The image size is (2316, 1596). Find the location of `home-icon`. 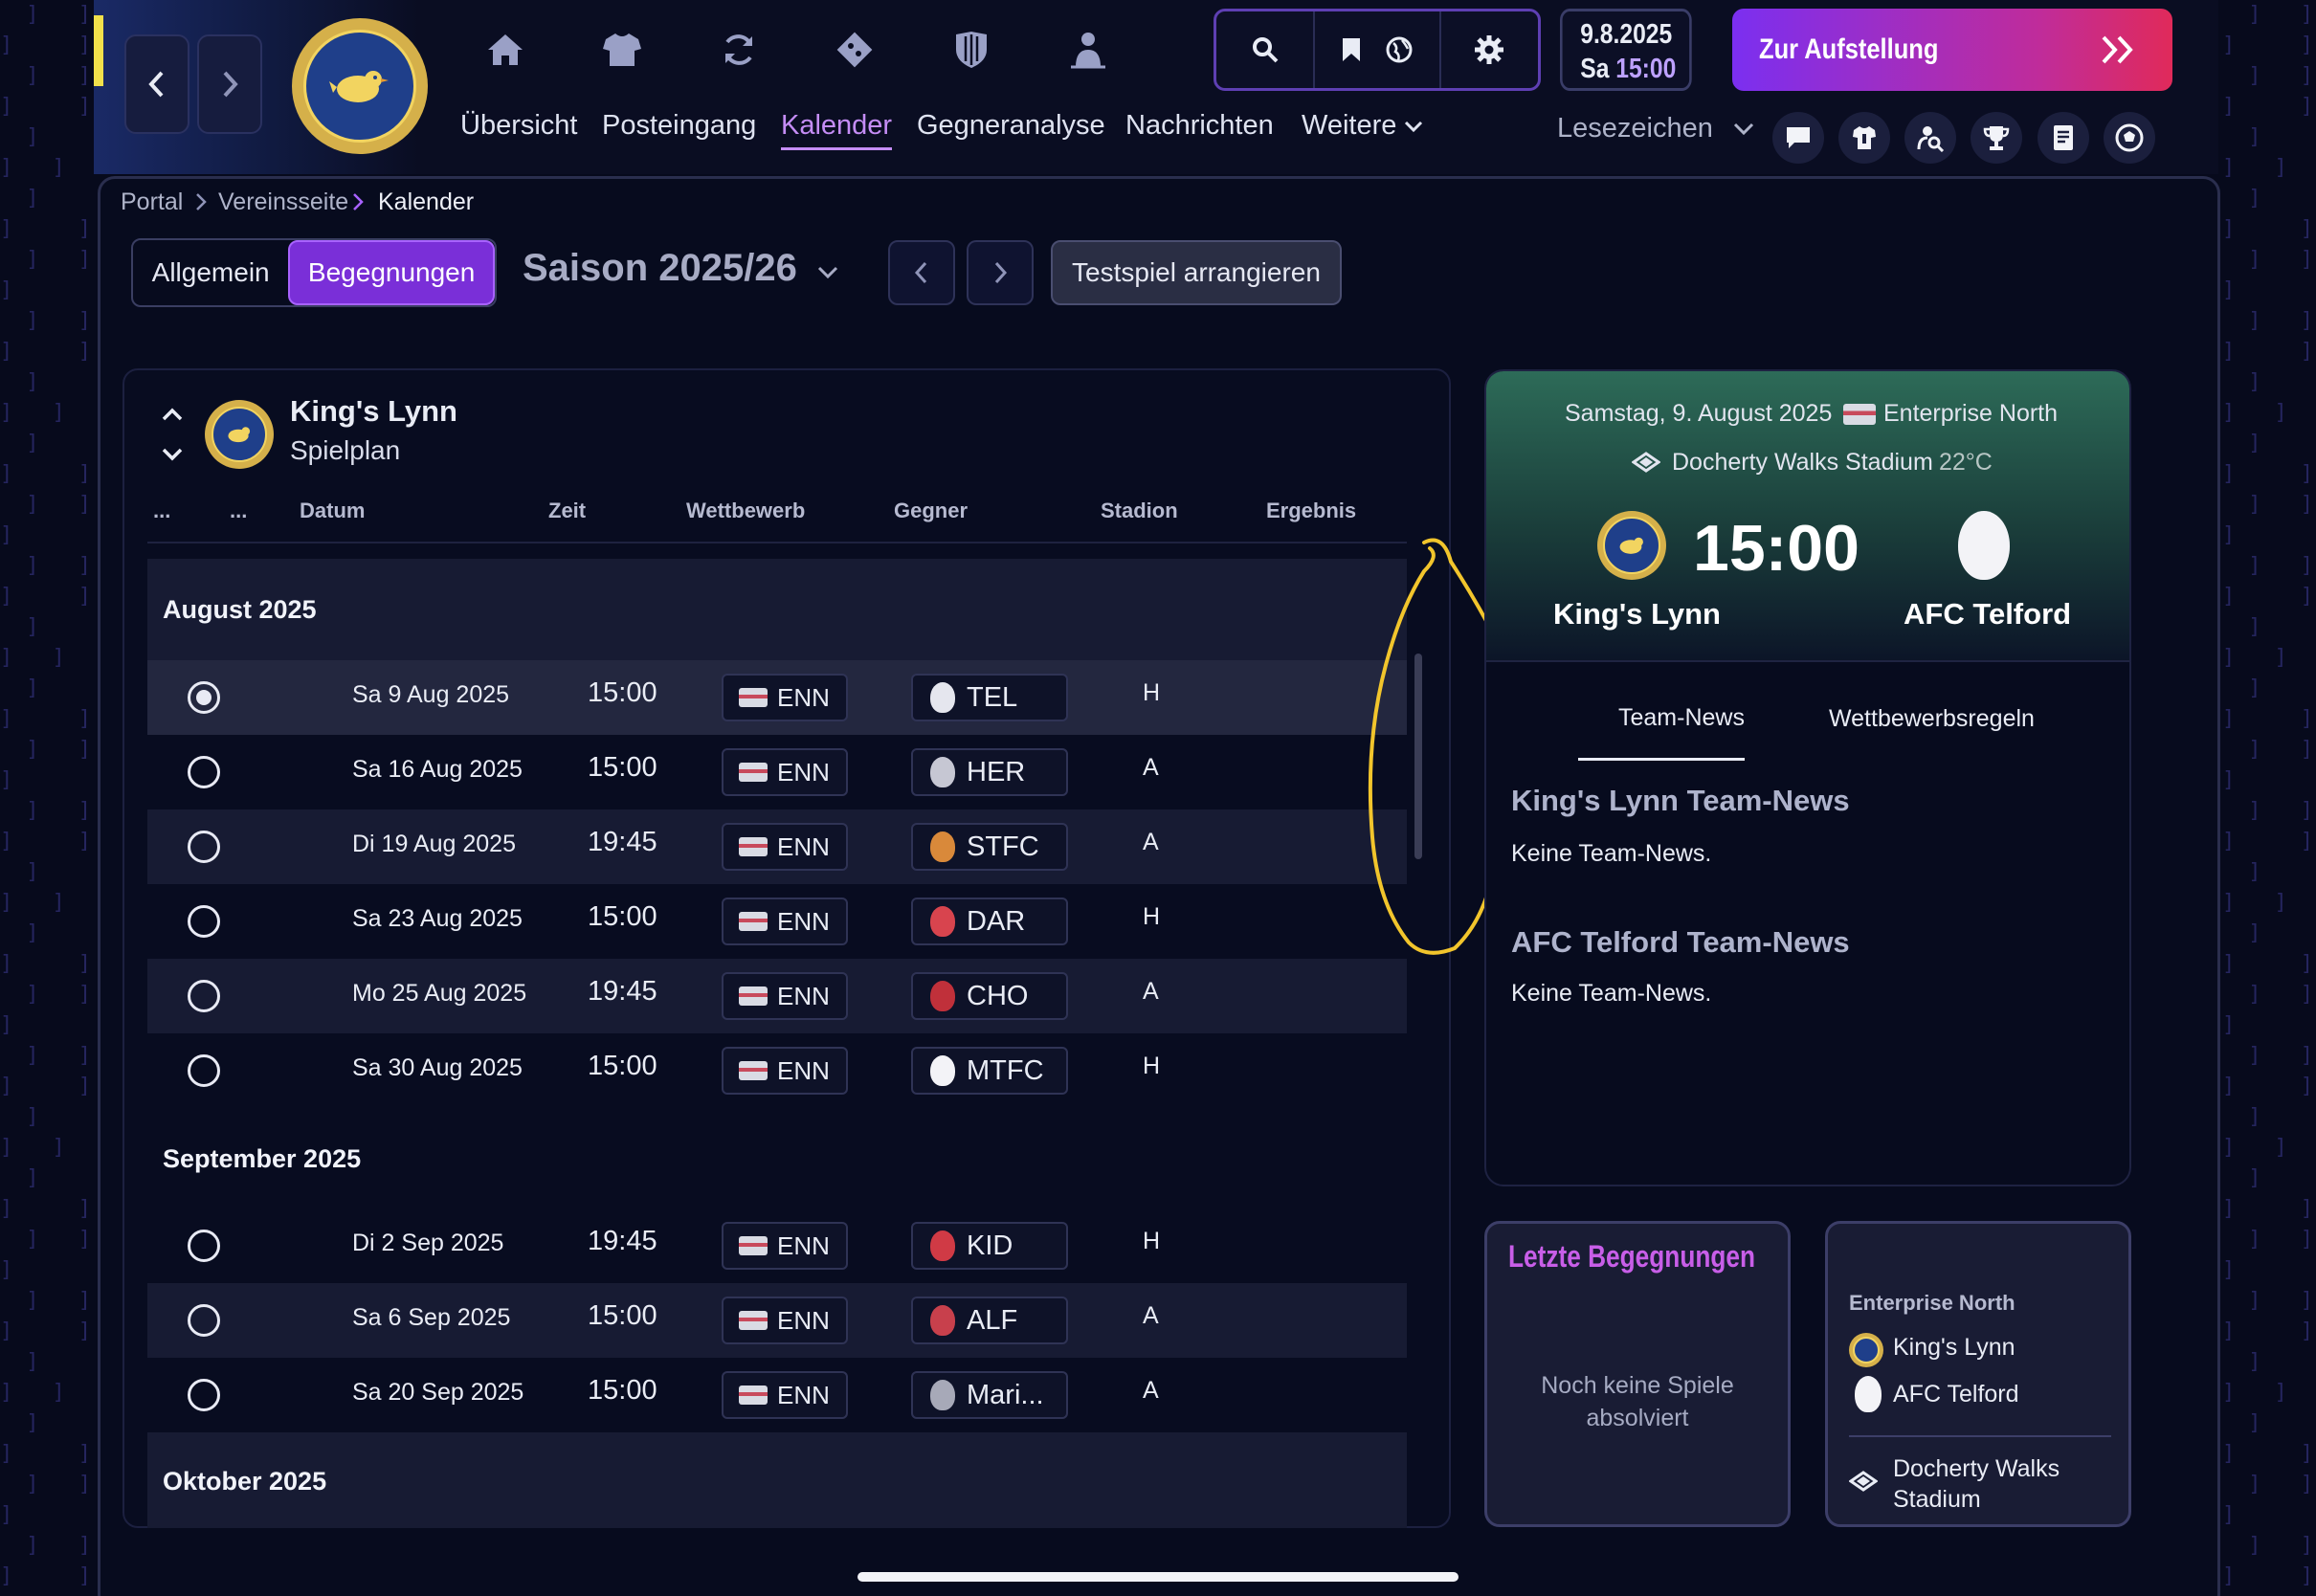

home-icon is located at coordinates (505, 50).